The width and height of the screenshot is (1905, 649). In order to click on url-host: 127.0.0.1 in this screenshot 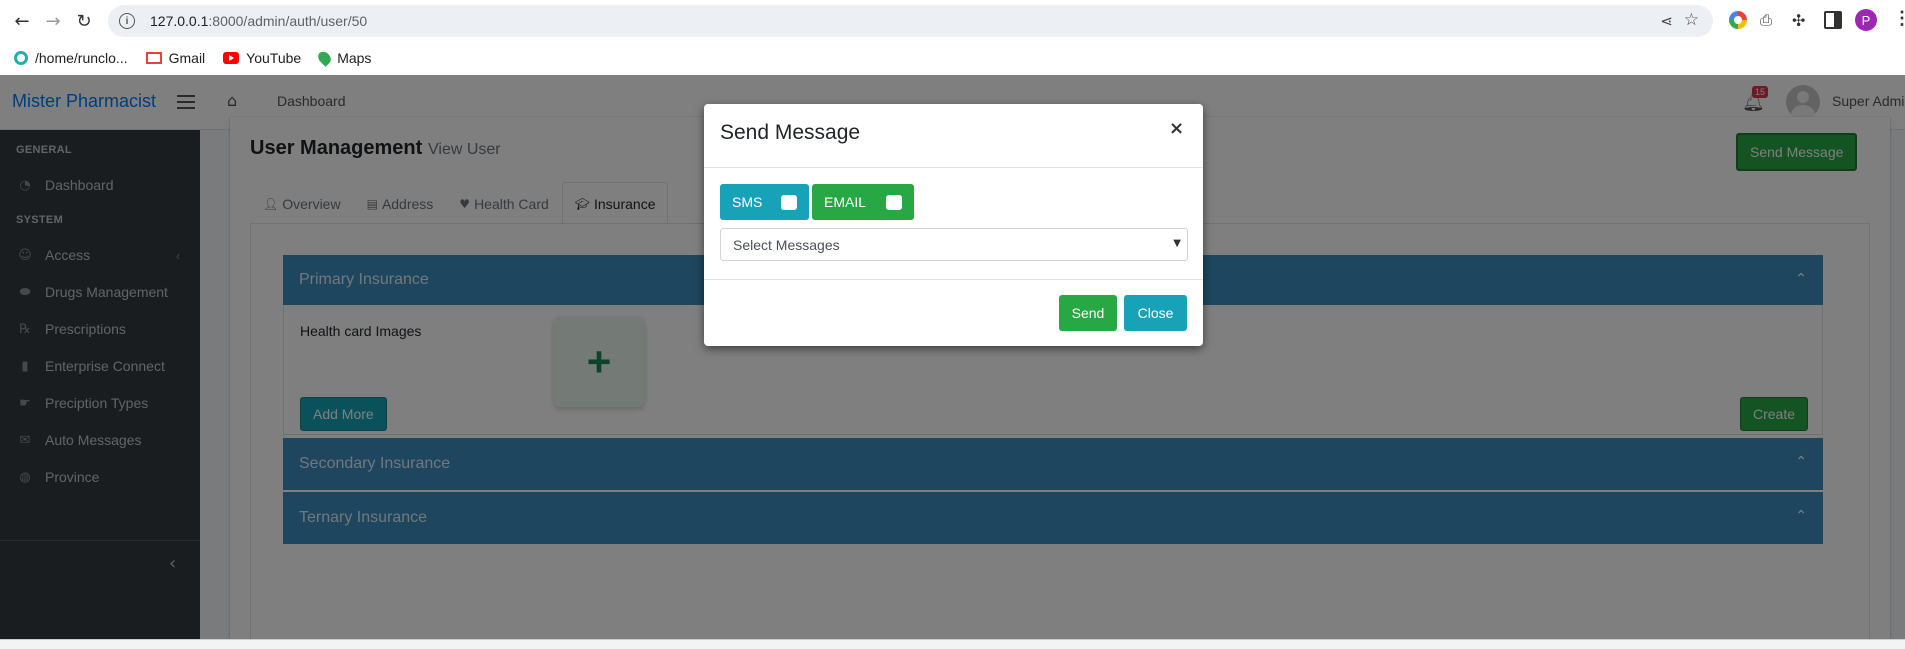, I will do `click(179, 21)`.